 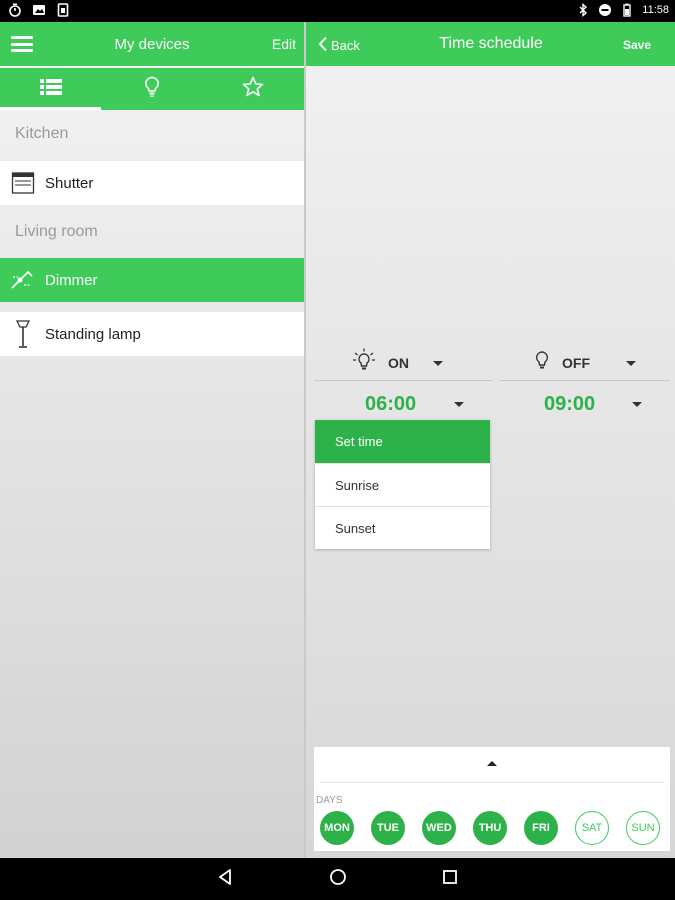 I want to click on days-panel: DAYS MON TUE WED THU FRI SAT SUN, so click(x=492, y=799).